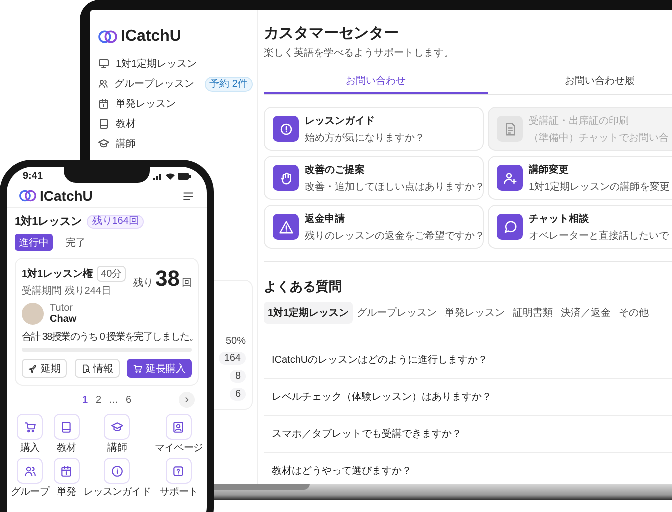 This screenshot has height=512, width=672. I want to click on tab: お問い合わせ, so click(376, 82).